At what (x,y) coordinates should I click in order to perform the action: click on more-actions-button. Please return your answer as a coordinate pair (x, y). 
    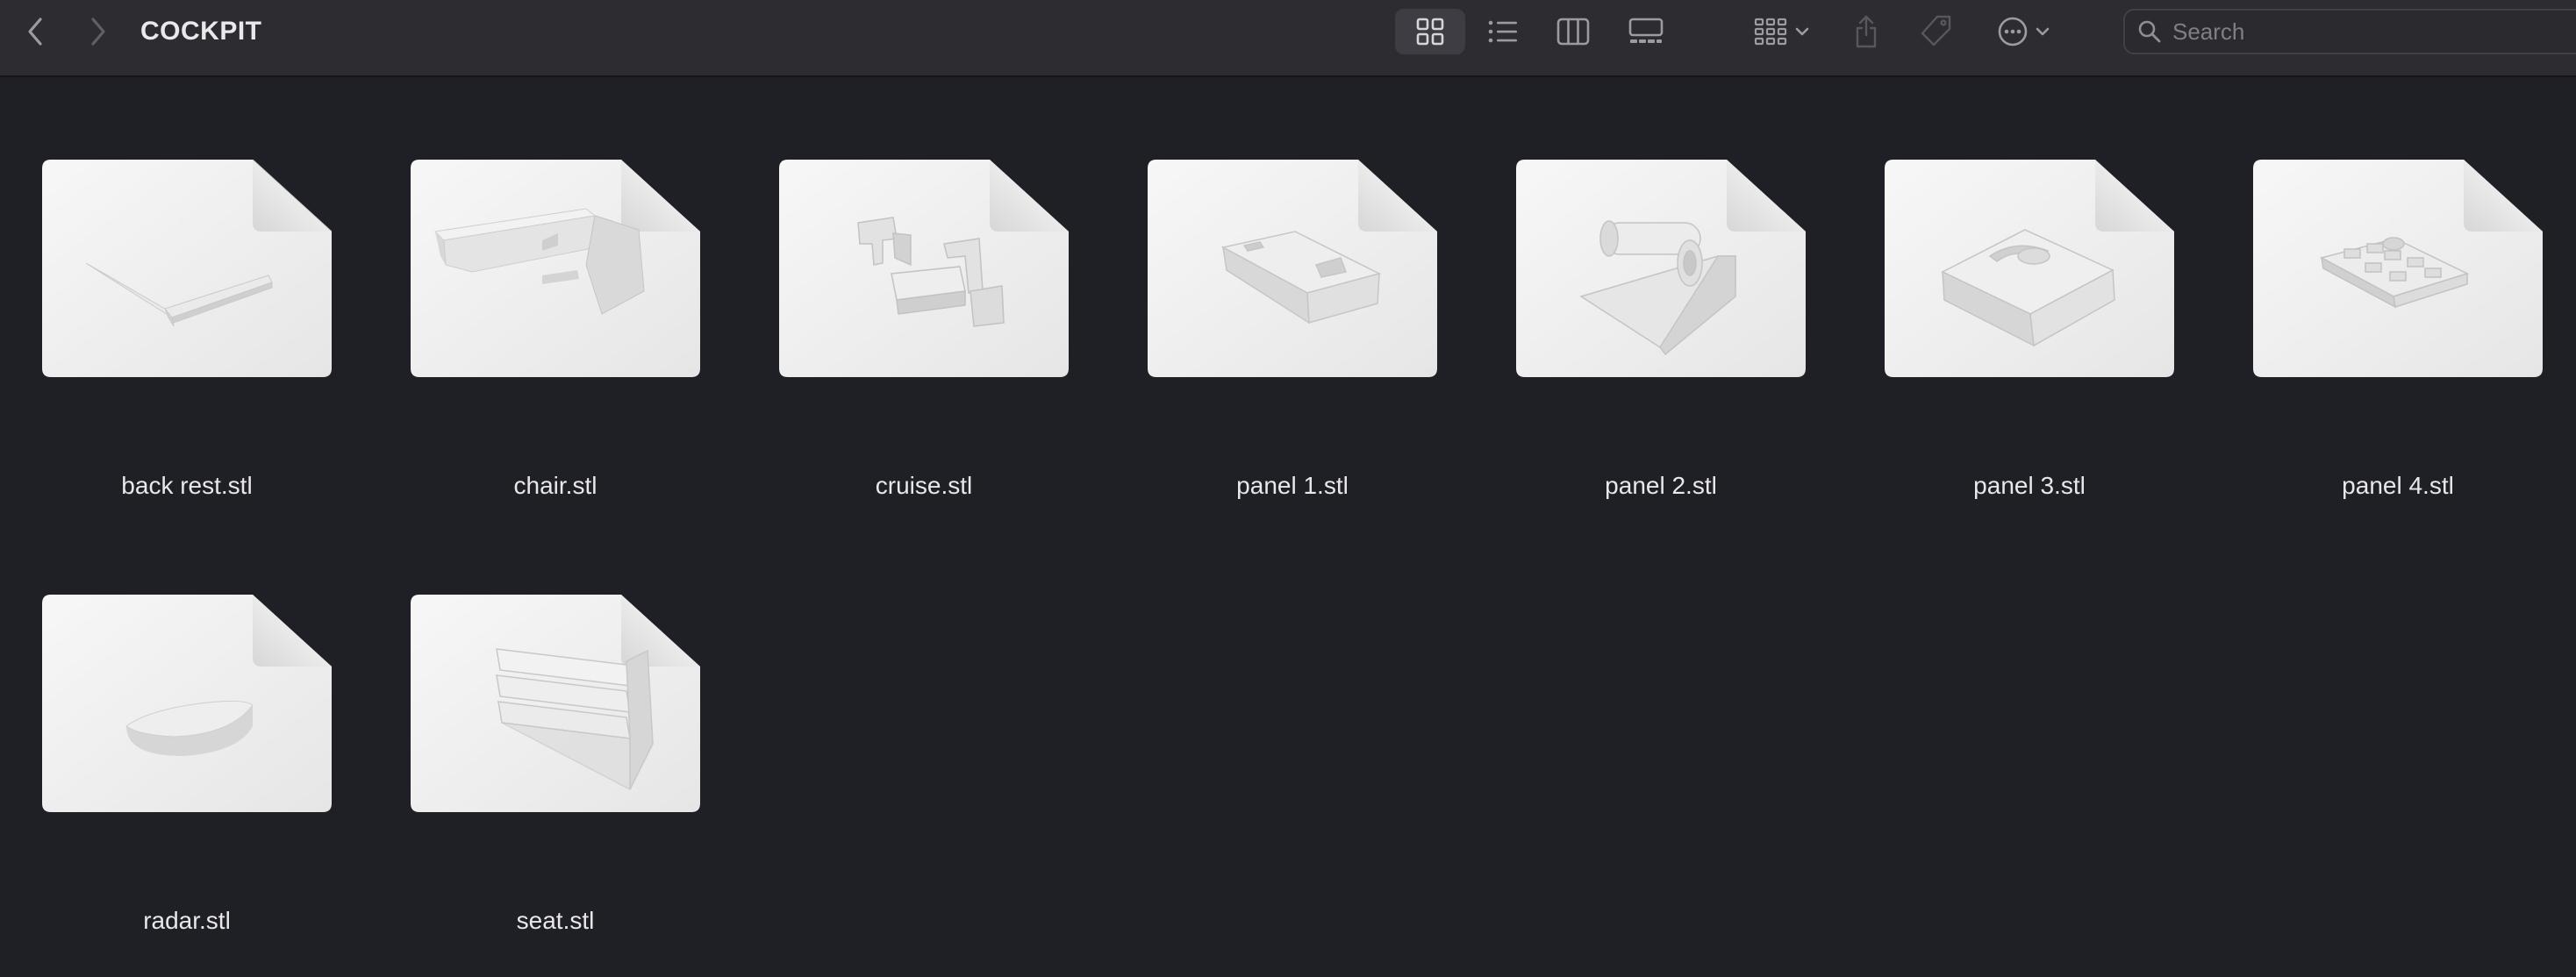
    Looking at the image, I should click on (2023, 31).